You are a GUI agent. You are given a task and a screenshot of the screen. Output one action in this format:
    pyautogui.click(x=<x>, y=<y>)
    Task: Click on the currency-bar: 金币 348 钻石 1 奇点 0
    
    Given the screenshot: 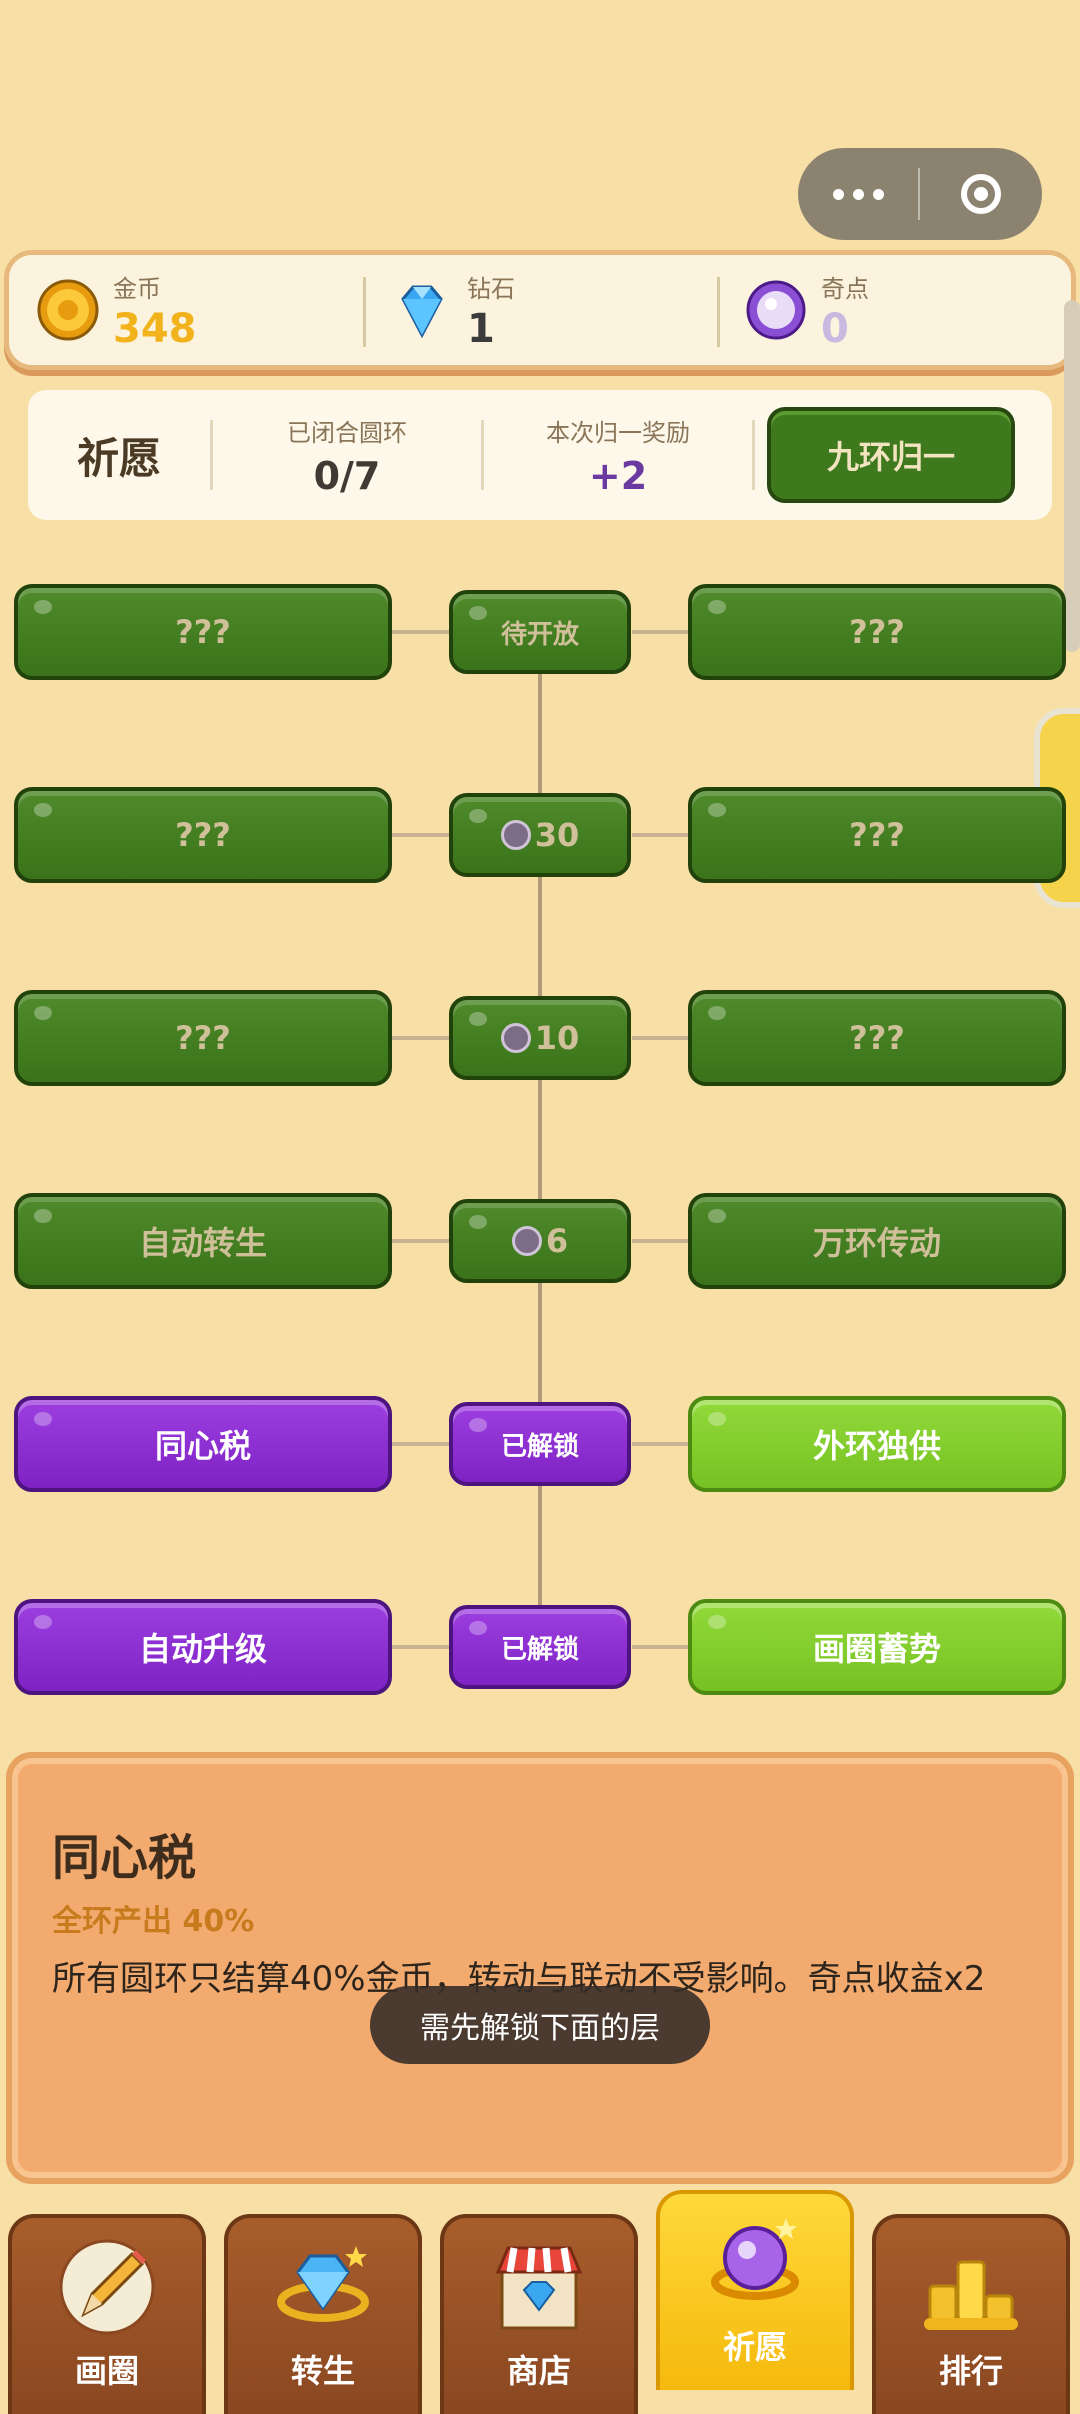 What is the action you would take?
    pyautogui.click(x=540, y=310)
    